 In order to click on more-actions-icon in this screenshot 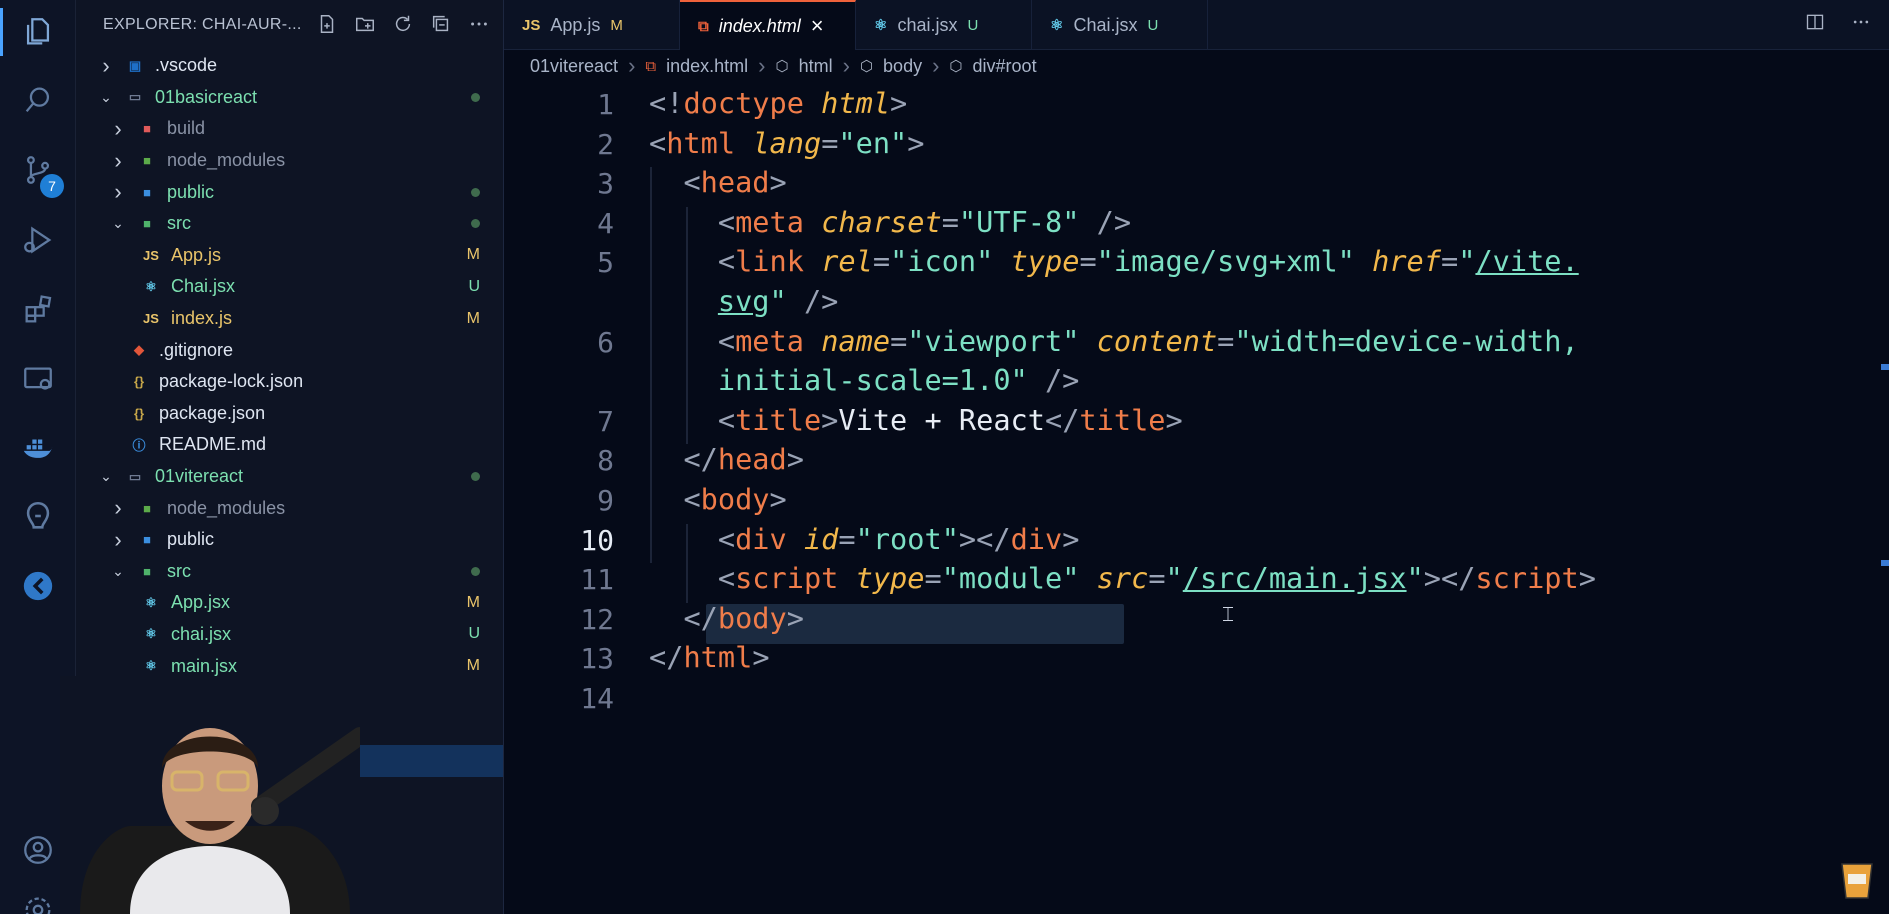, I will do `click(479, 24)`.